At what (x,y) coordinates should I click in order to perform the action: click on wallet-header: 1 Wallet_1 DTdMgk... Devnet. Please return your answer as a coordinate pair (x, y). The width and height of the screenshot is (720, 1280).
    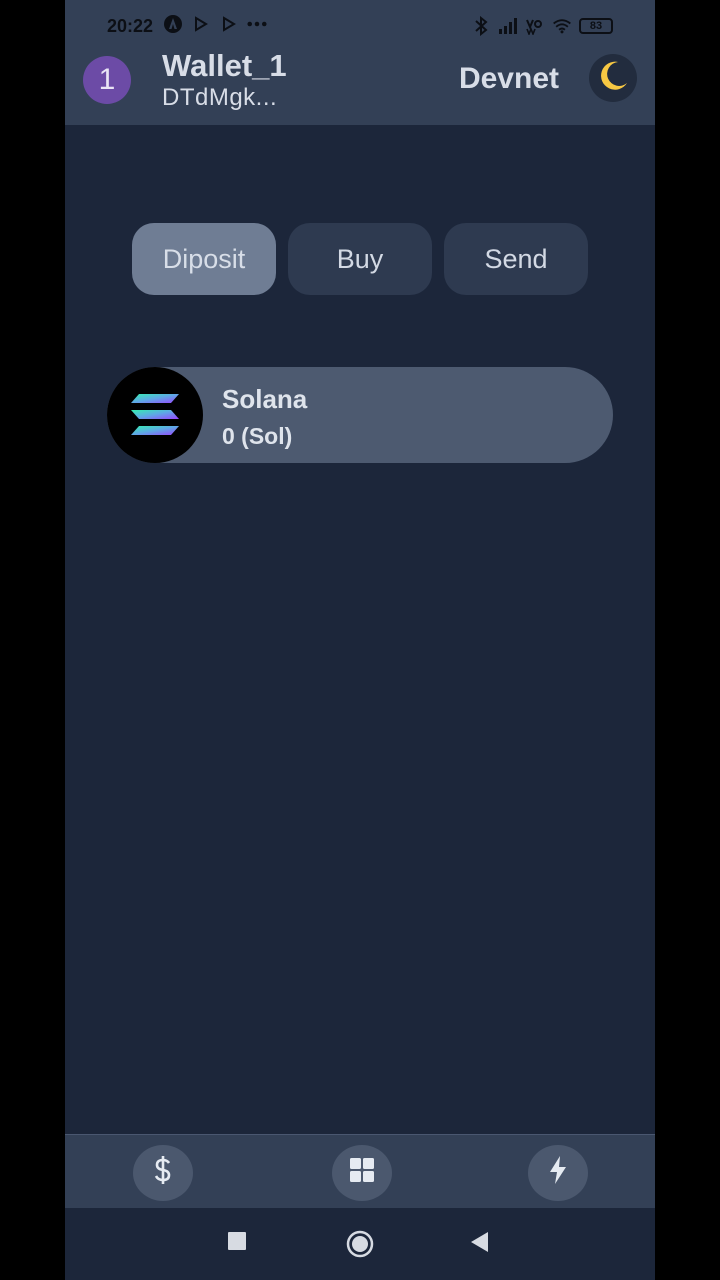
    Looking at the image, I should click on (360, 85).